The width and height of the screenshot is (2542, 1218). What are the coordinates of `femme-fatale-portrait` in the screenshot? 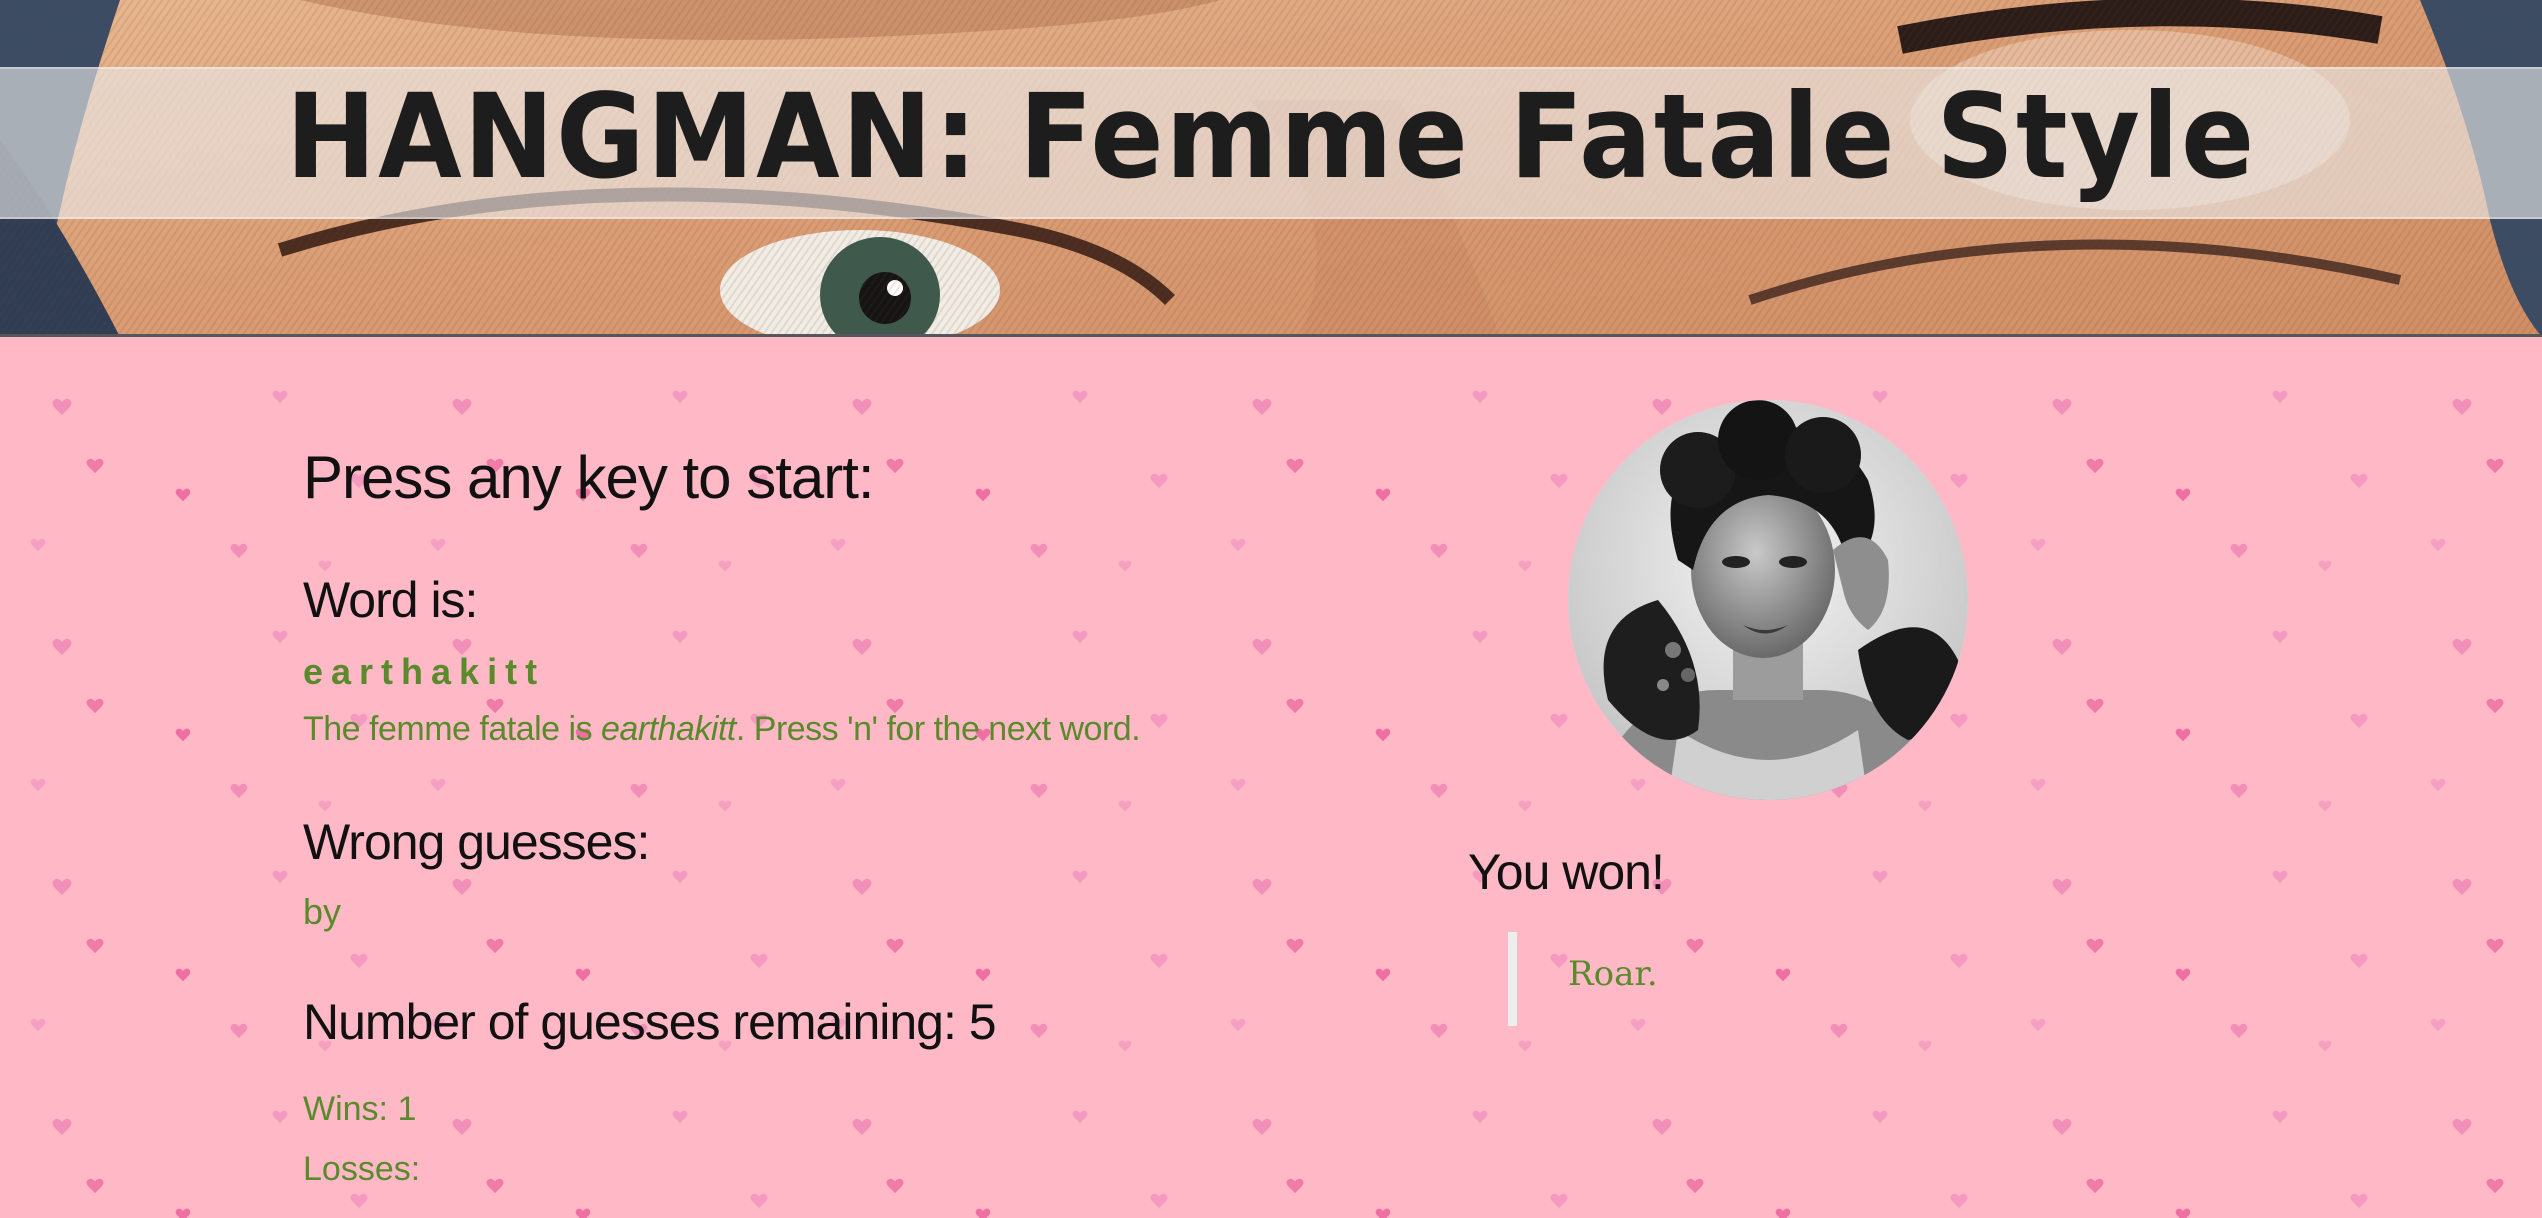 It's located at (1768, 600).